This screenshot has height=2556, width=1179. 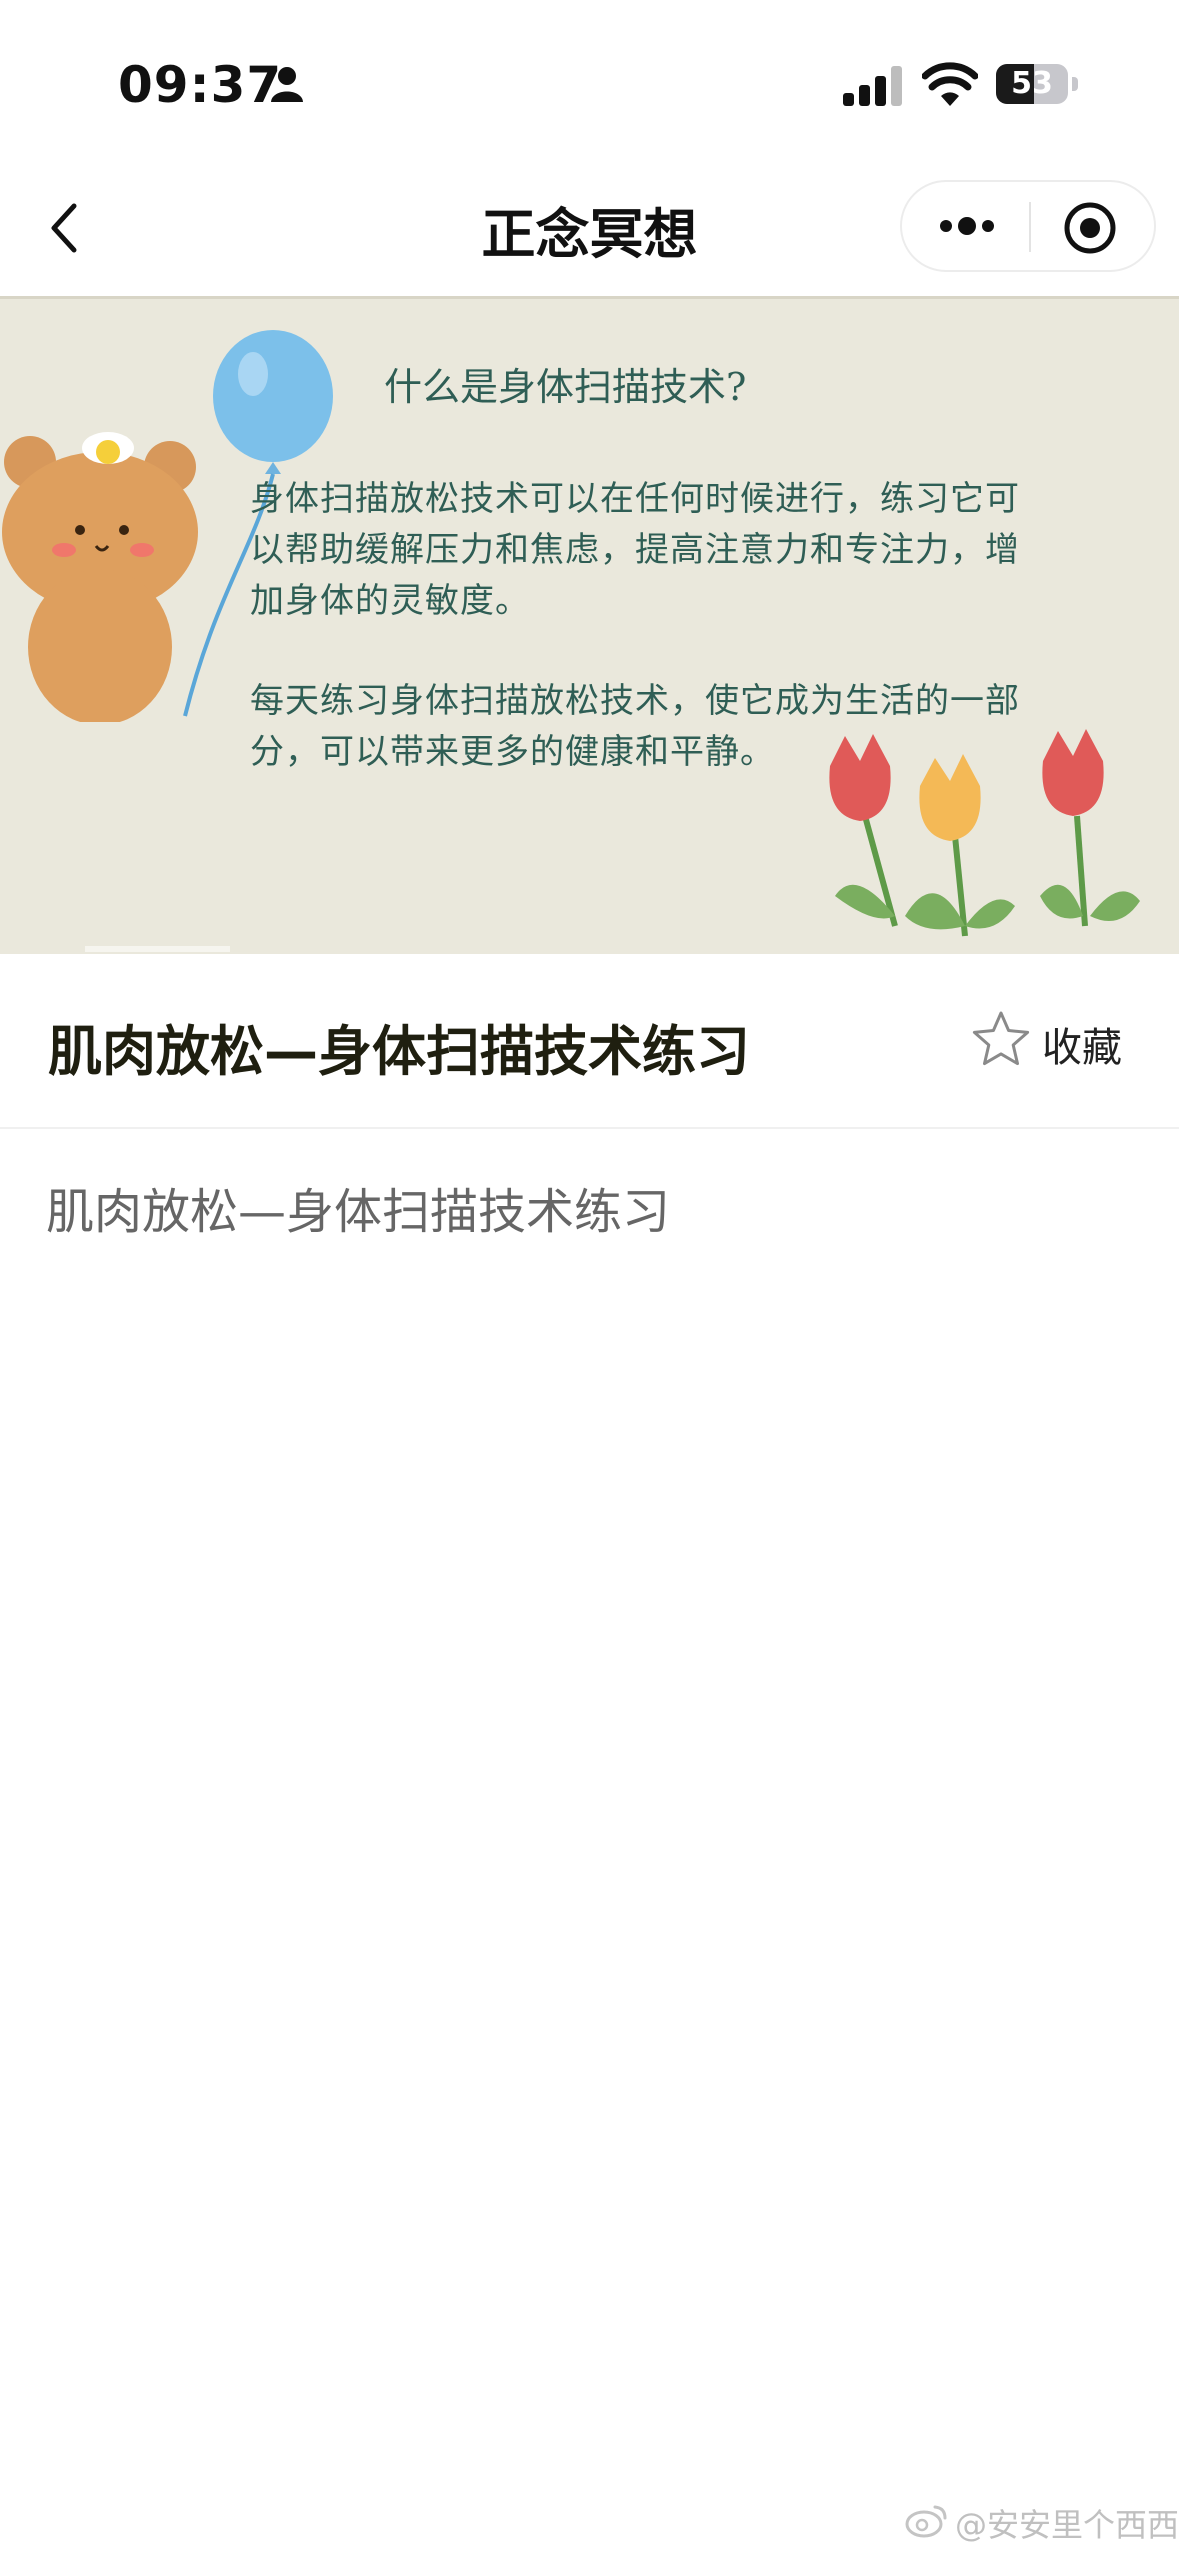 I want to click on tulips-illustration, so click(x=984, y=833).